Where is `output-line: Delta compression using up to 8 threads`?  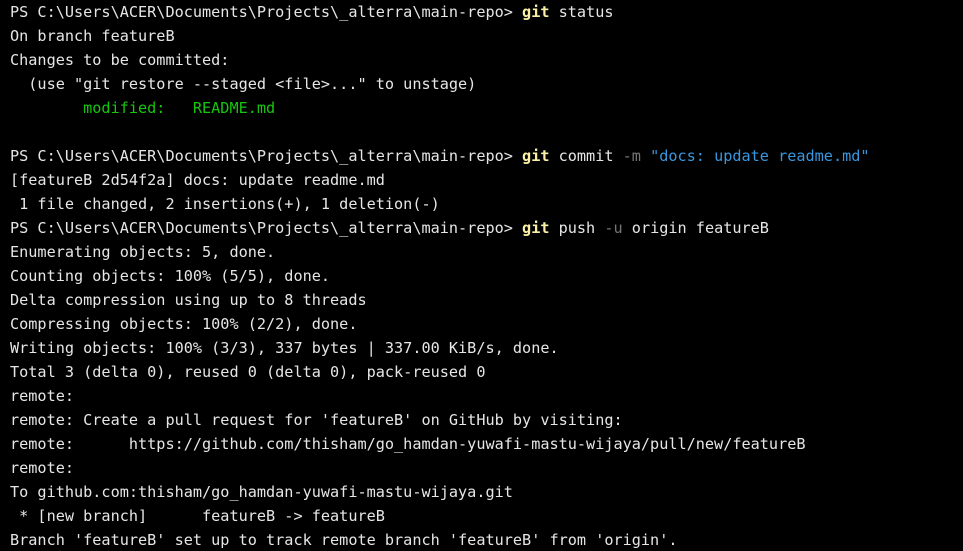 output-line: Delta compression using up to 8 threads is located at coordinates (188, 300).